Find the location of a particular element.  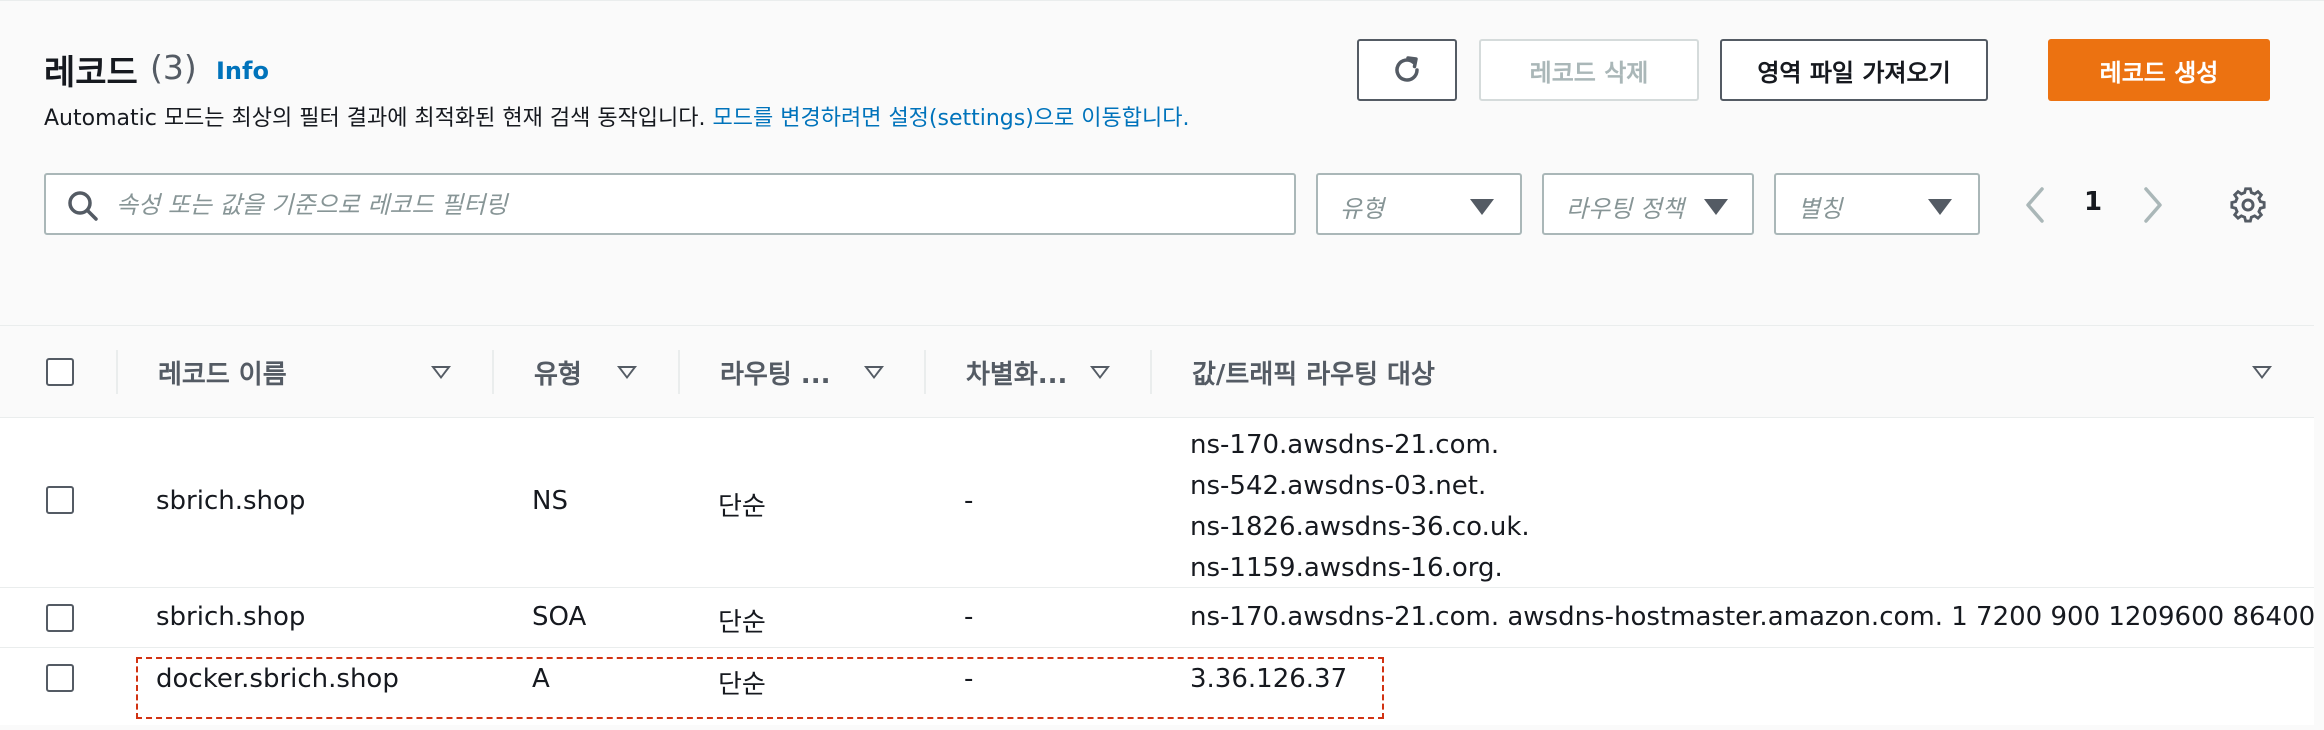

col-header-value: 값/트래픽 라우팅 대상 is located at coordinates (1313, 372).